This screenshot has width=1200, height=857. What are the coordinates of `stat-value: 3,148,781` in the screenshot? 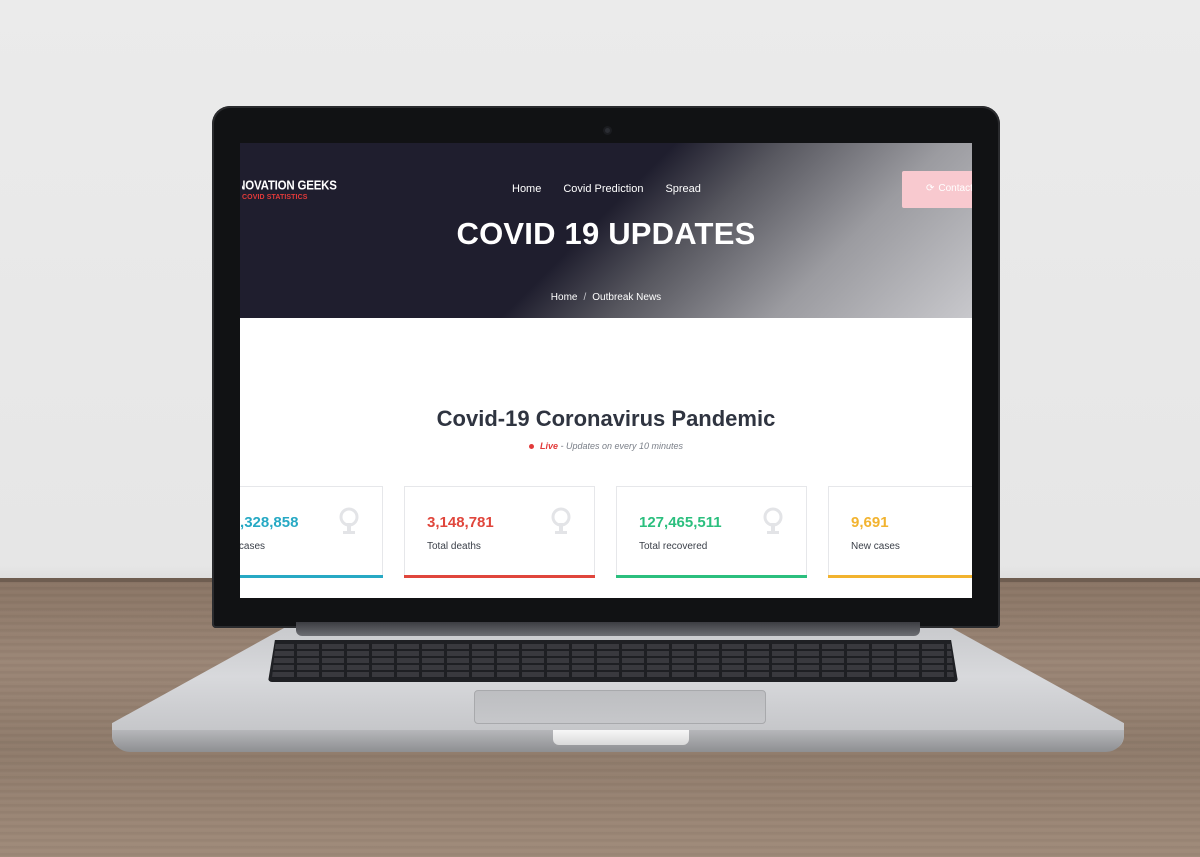 It's located at (460, 522).